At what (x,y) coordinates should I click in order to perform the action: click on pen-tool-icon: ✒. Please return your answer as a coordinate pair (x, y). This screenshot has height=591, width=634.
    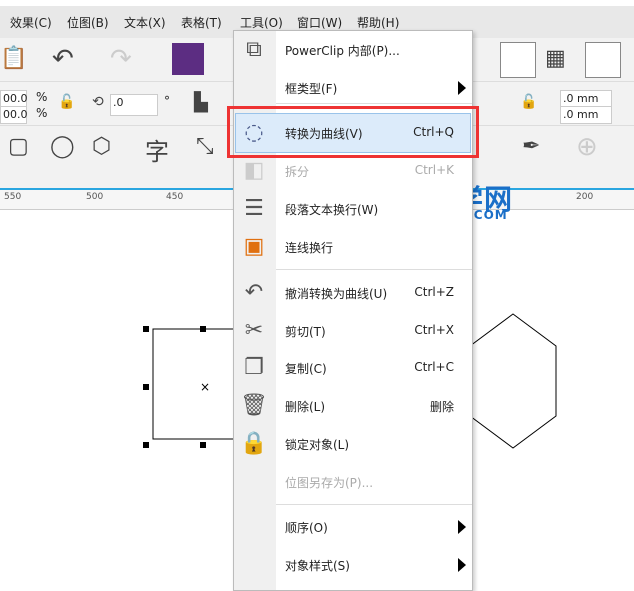
    Looking at the image, I should click on (531, 146).